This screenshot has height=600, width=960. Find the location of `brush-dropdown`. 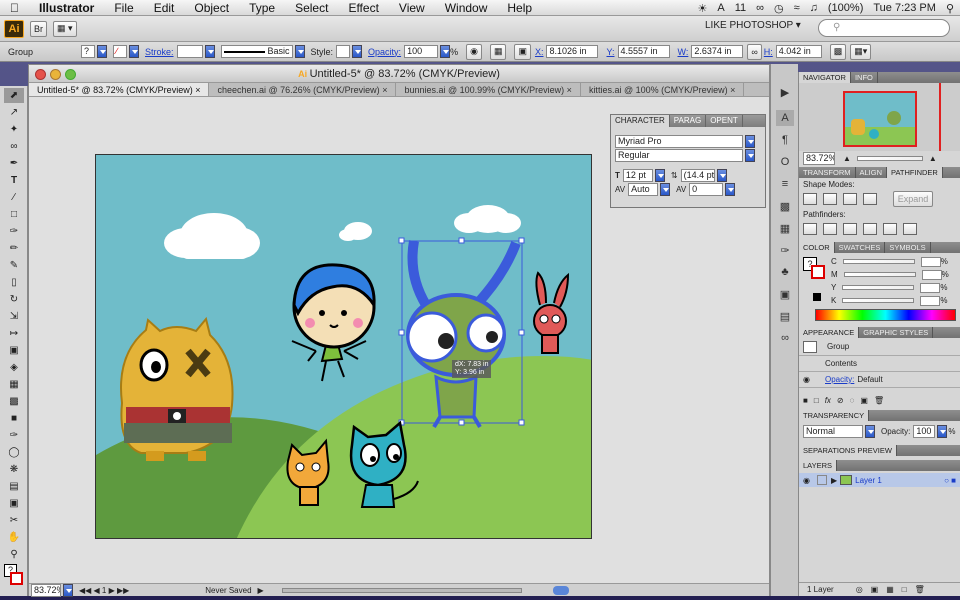

brush-dropdown is located at coordinates (299, 51).